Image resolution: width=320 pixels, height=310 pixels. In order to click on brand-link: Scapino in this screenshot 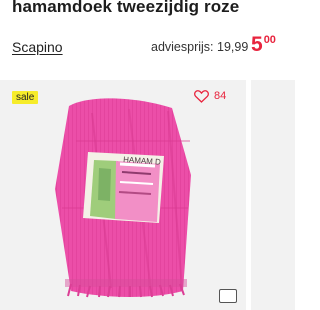, I will do `click(37, 47)`.